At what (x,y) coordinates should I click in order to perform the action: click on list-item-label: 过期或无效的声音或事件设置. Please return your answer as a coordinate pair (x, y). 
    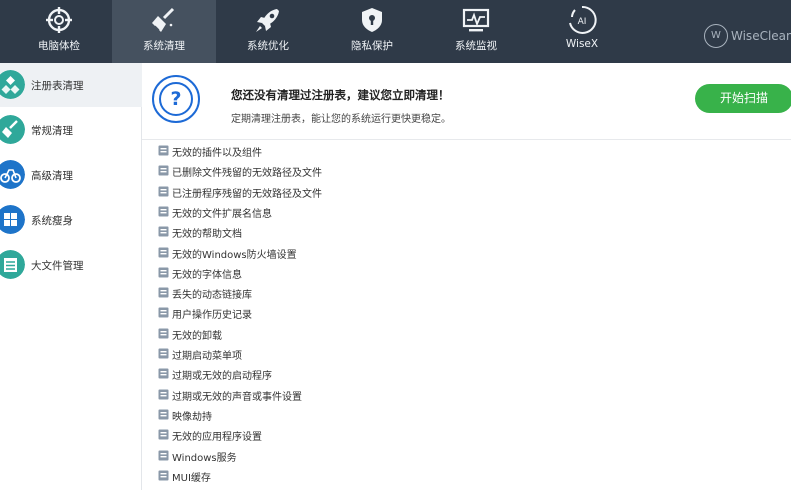
    Looking at the image, I should click on (237, 397).